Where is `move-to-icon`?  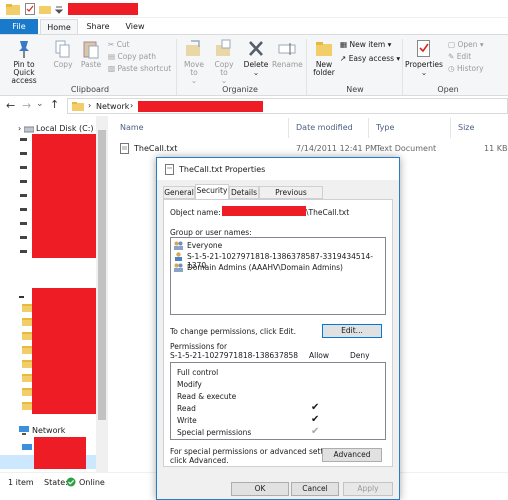 move-to-icon is located at coordinates (194, 50).